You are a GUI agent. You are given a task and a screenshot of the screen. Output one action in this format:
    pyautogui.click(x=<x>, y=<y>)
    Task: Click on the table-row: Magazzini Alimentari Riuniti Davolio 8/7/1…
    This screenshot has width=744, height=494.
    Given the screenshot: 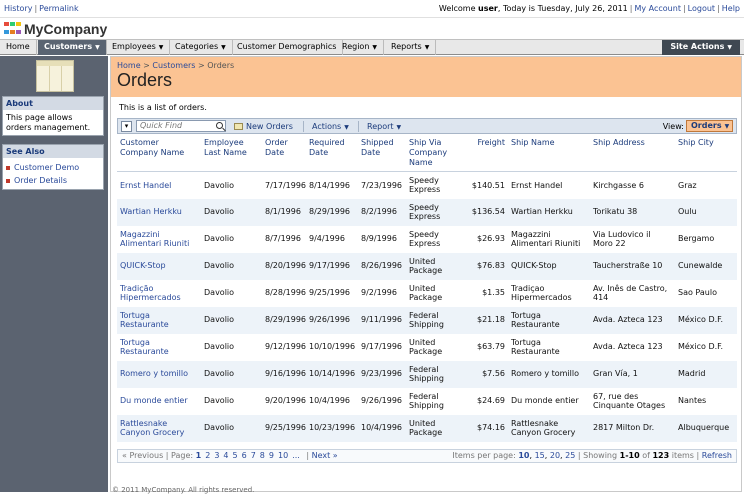 What is the action you would take?
    pyautogui.click(x=427, y=239)
    